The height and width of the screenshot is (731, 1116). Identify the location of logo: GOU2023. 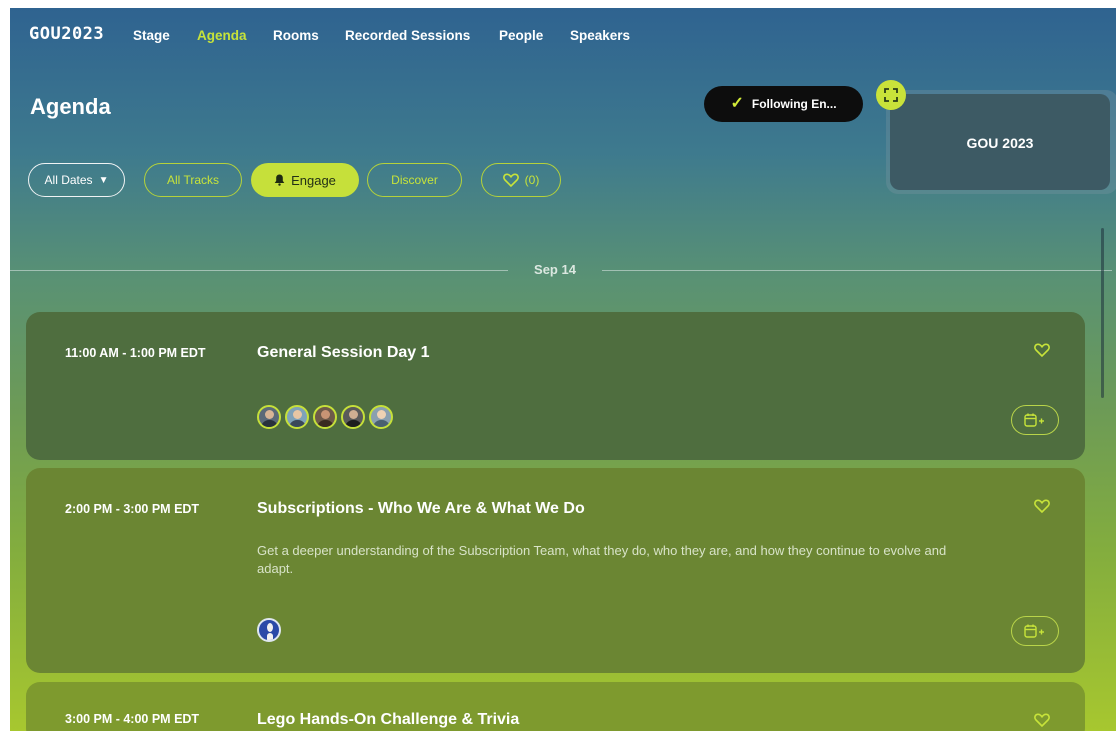
(66, 34).